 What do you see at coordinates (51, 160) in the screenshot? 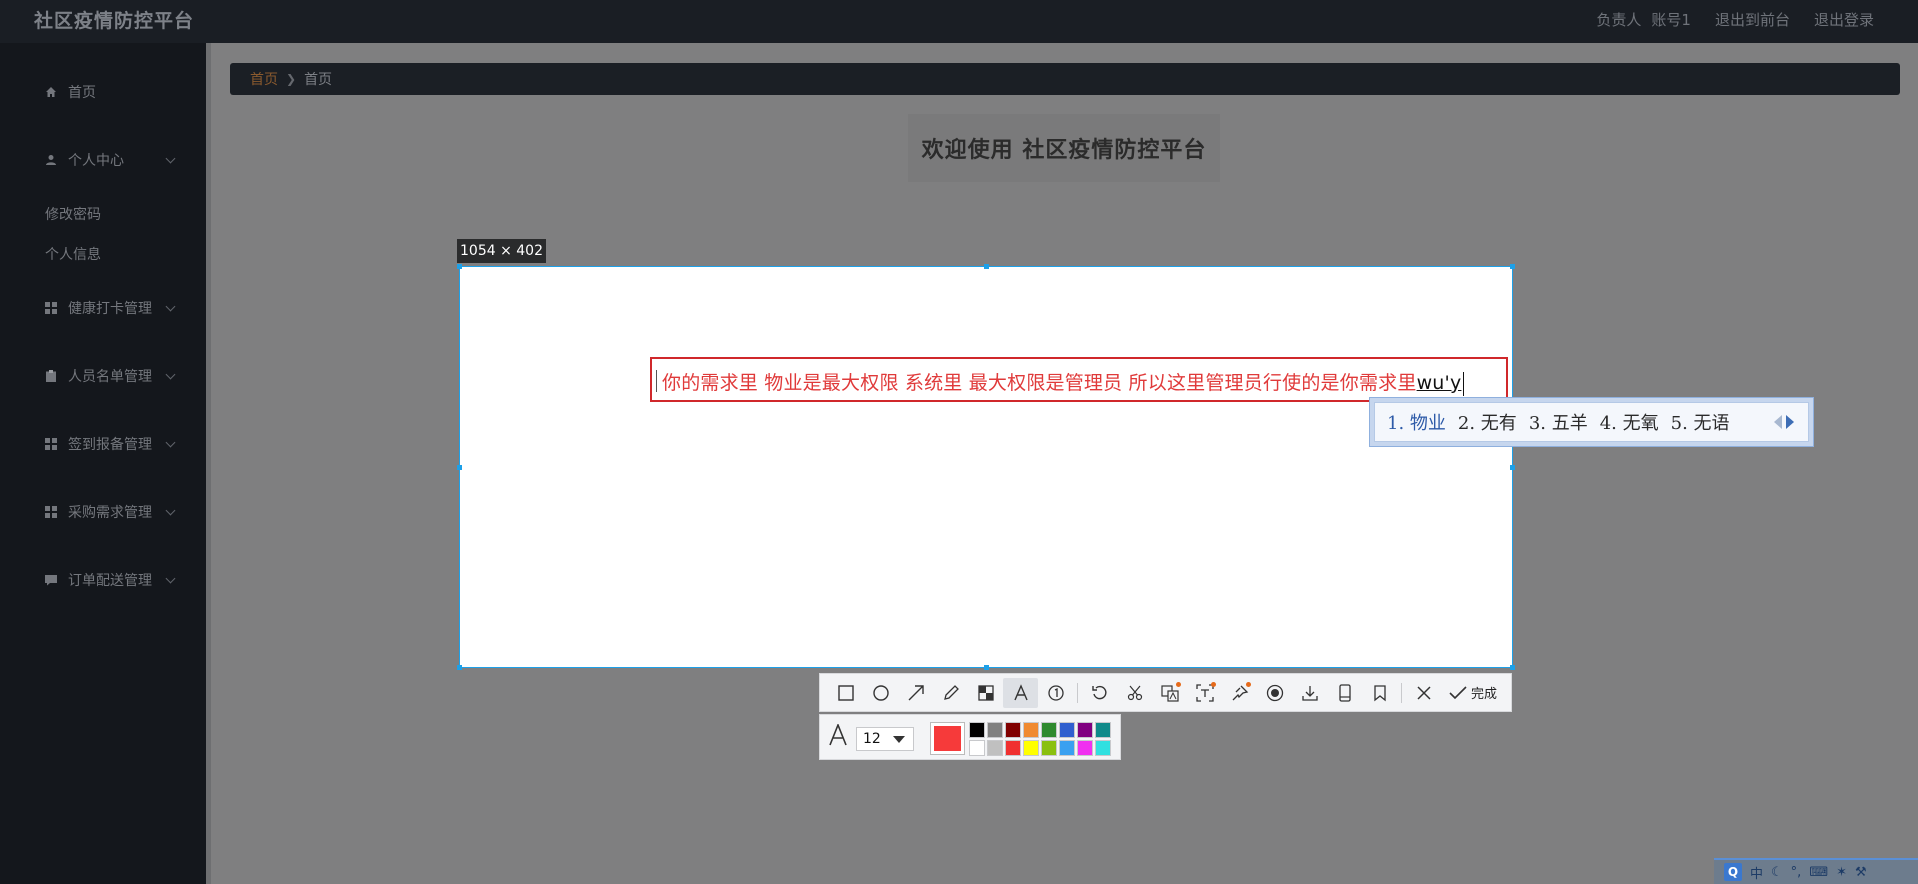
I see `user-icon` at bounding box center [51, 160].